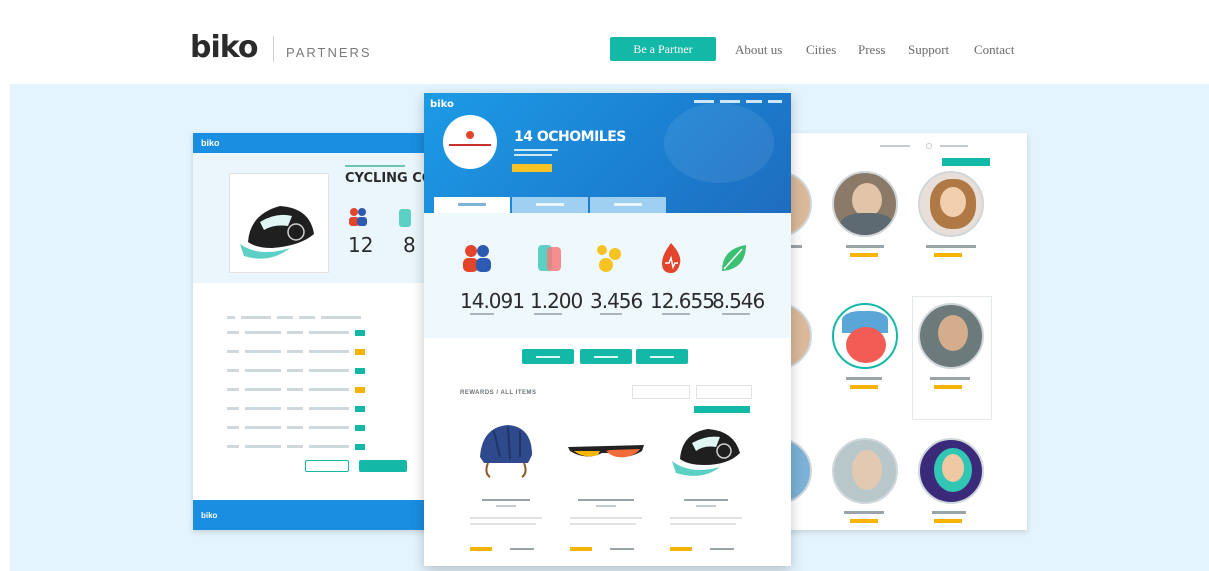 Image resolution: width=1209 pixels, height=571 pixels. Describe the element at coordinates (929, 146) in the screenshot. I see `search-icon` at that location.